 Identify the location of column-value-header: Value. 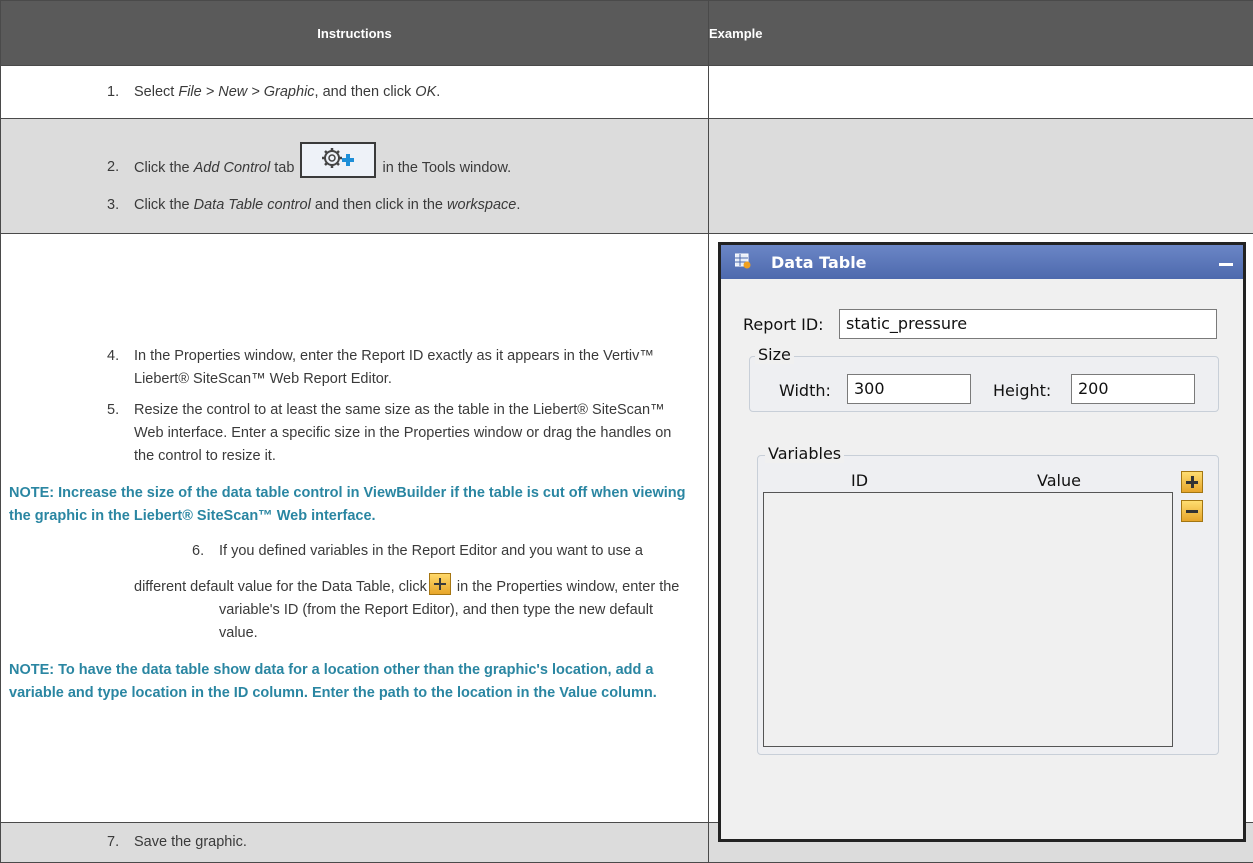
(1059, 480).